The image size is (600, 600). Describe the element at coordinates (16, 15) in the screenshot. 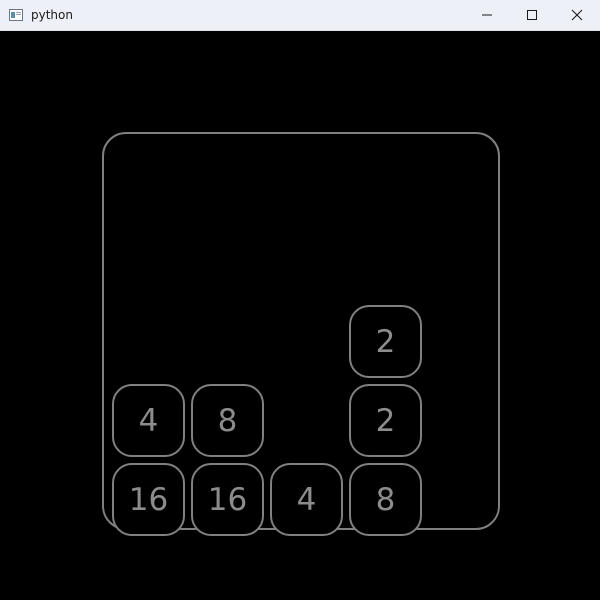

I see `app-icon` at that location.